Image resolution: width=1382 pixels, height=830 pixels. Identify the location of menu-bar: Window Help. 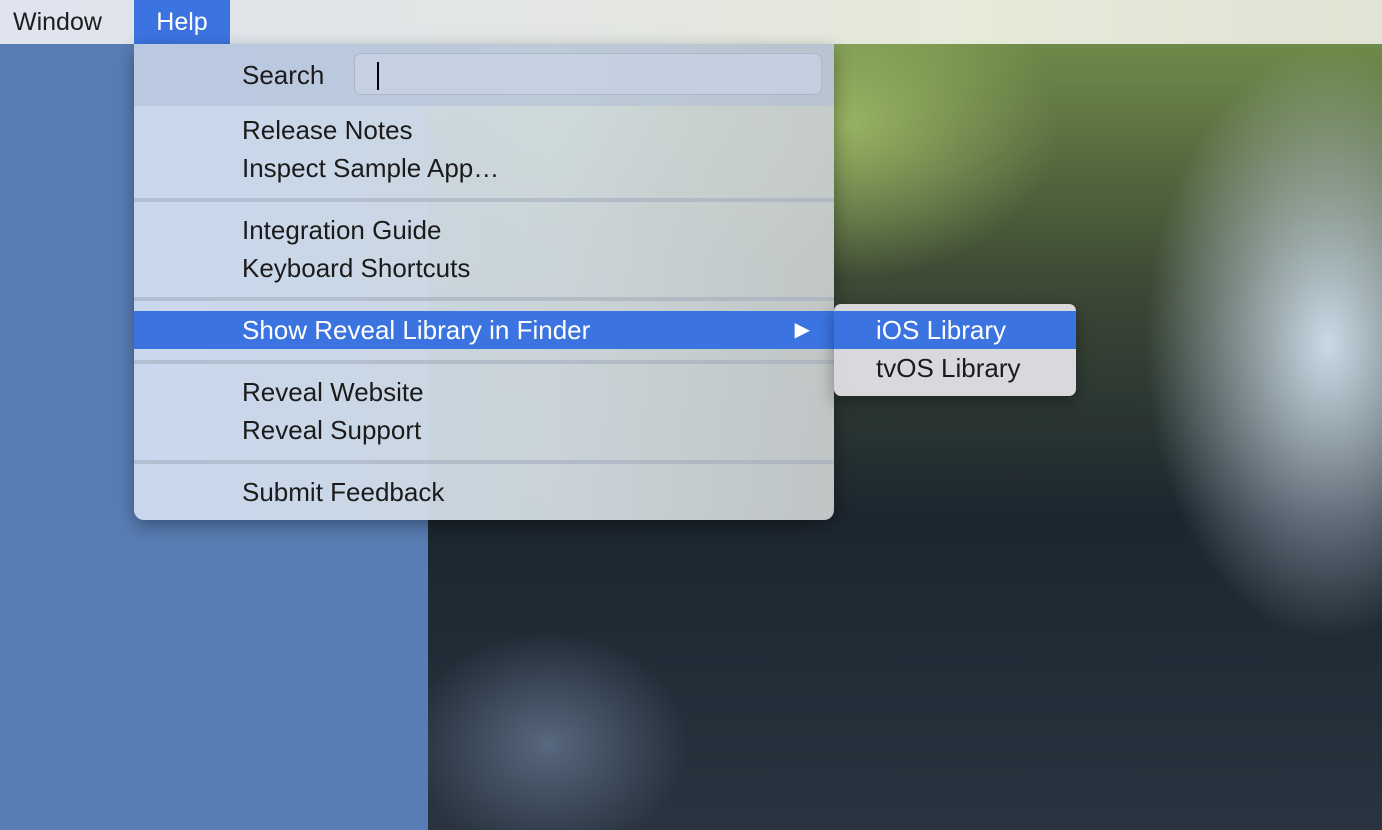
(691, 22).